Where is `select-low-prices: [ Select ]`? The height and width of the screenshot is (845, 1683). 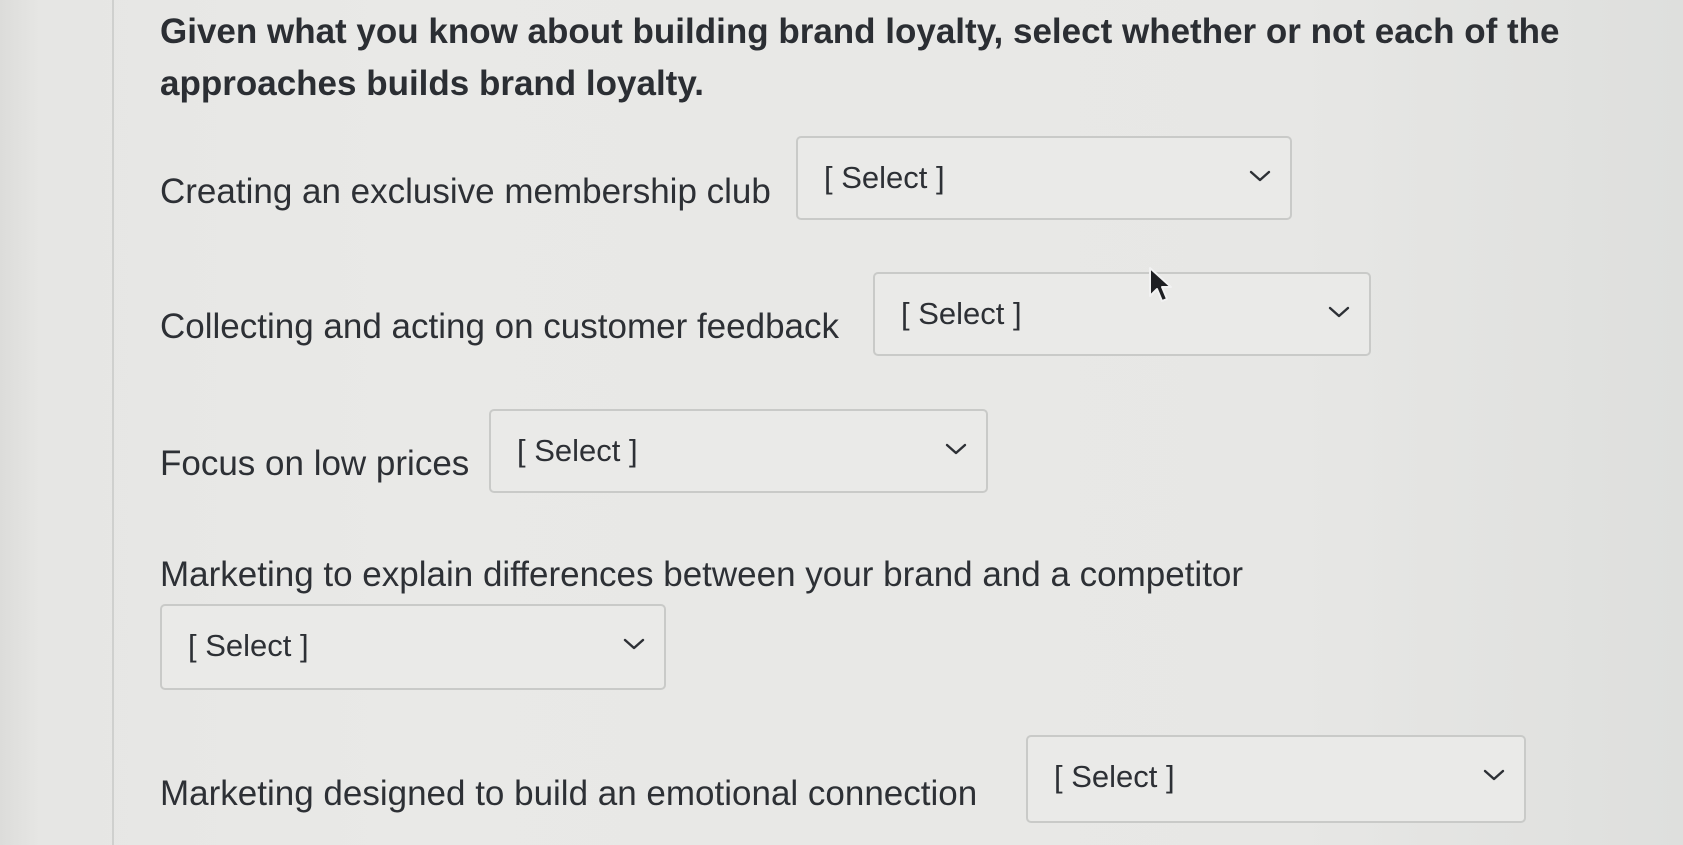
select-low-prices: [ Select ] is located at coordinates (738, 451).